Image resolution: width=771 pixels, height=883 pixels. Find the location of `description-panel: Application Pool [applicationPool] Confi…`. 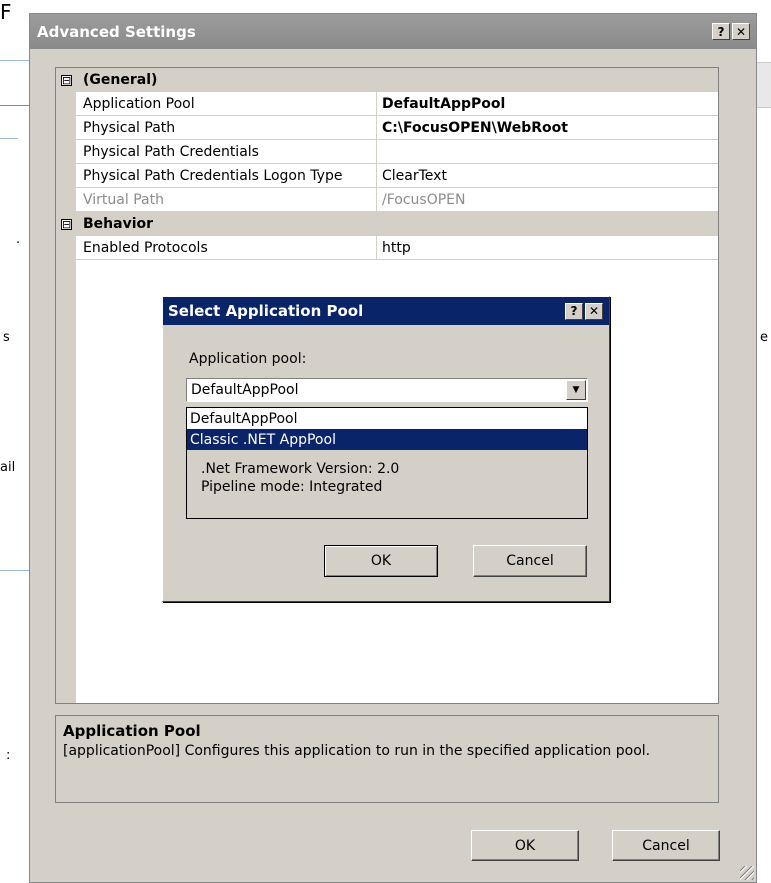

description-panel: Application Pool [applicationPool] Confi… is located at coordinates (387, 759).